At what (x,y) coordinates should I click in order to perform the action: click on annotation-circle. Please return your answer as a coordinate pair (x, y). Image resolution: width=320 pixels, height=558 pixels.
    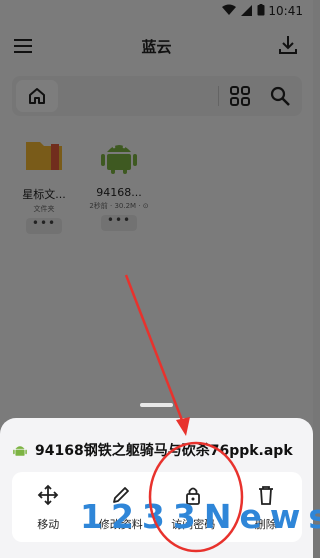
    Looking at the image, I should click on (196, 497).